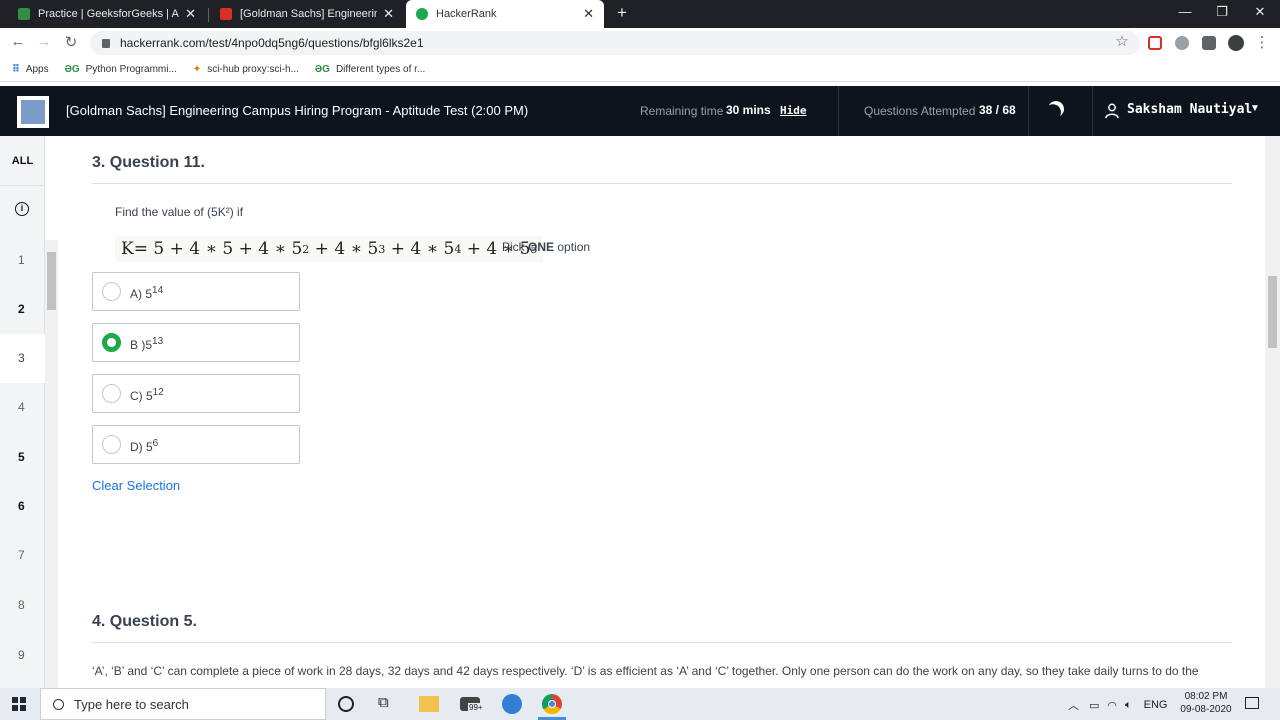 This screenshot has height=720, width=1280. What do you see at coordinates (44, 41) in the screenshot?
I see `forward-arrow-icon: →` at bounding box center [44, 41].